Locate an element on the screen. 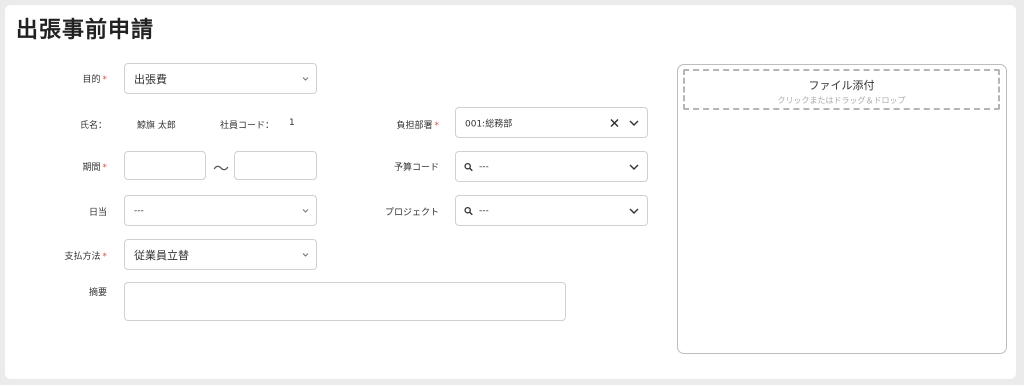 This screenshot has width=1024, height=385. department-label: 負担部署 * is located at coordinates (417, 124).